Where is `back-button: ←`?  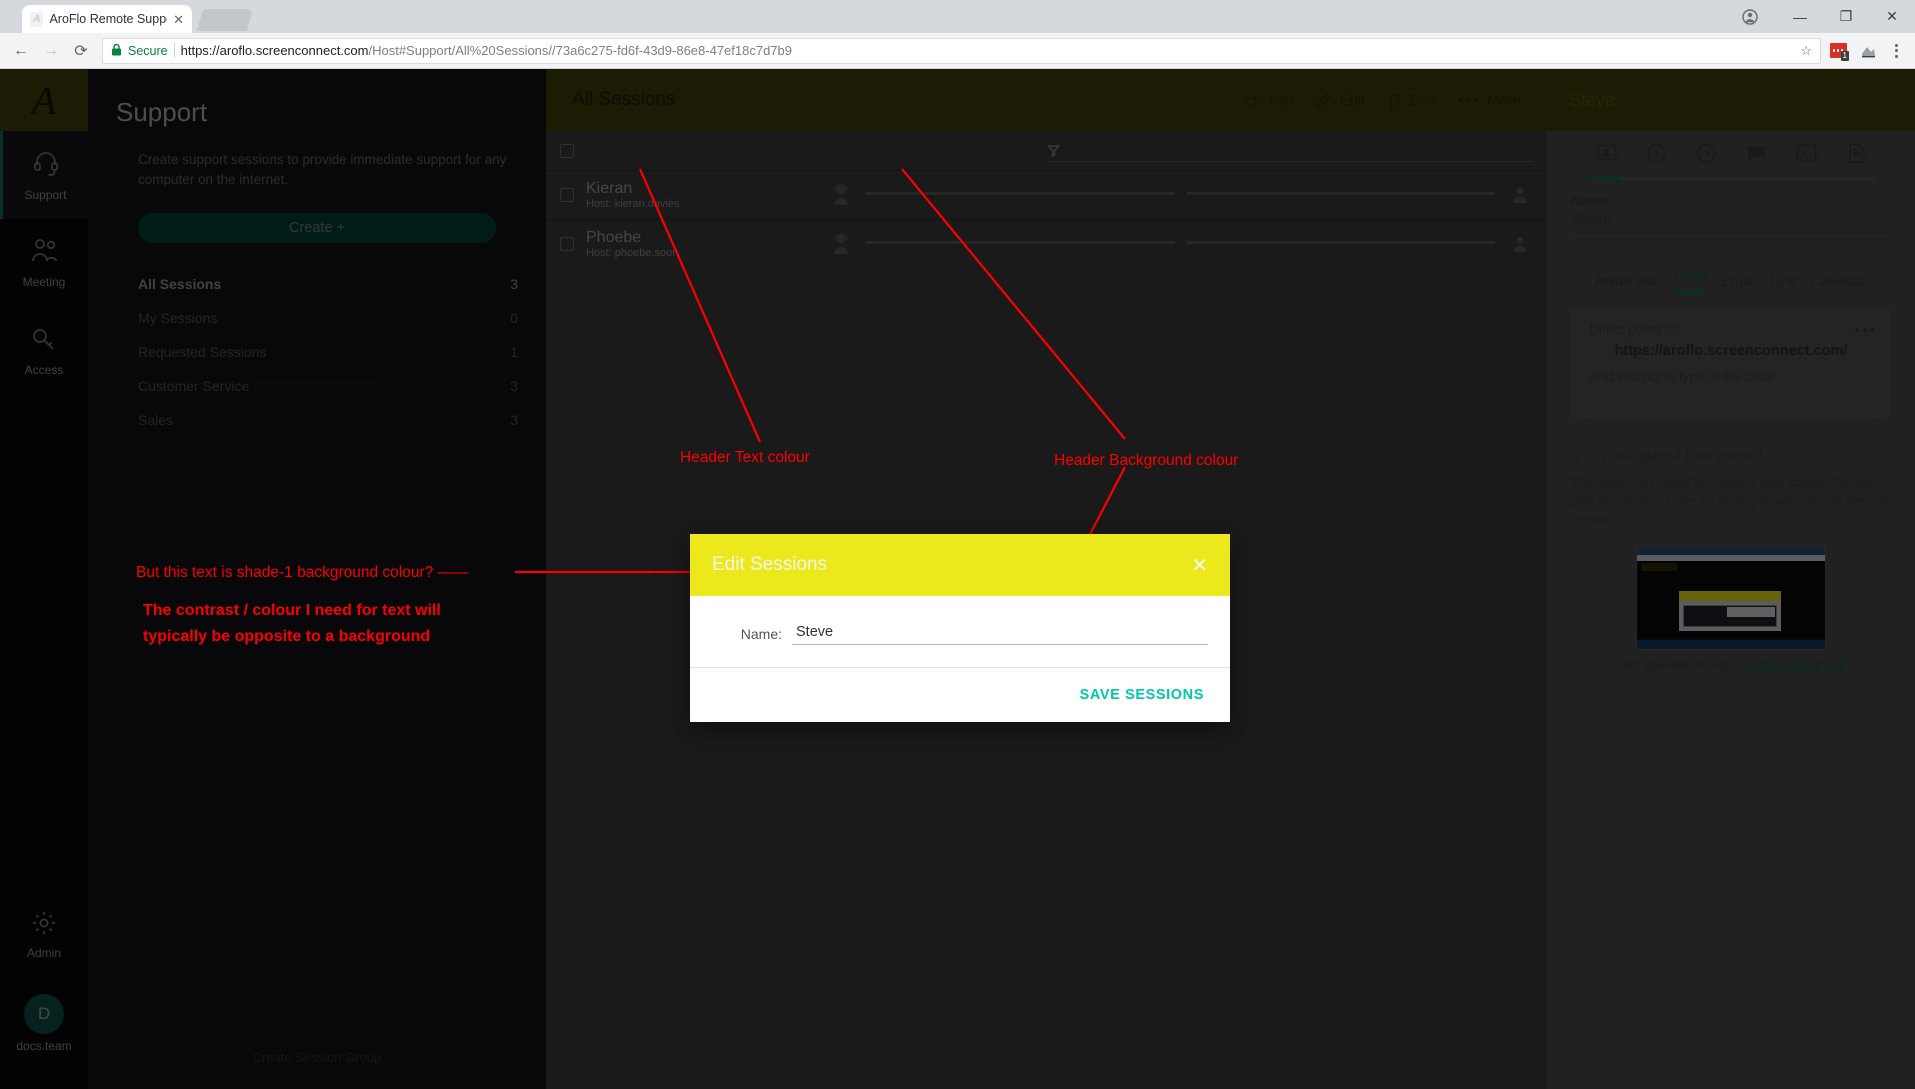
back-button: ← is located at coordinates (21, 51).